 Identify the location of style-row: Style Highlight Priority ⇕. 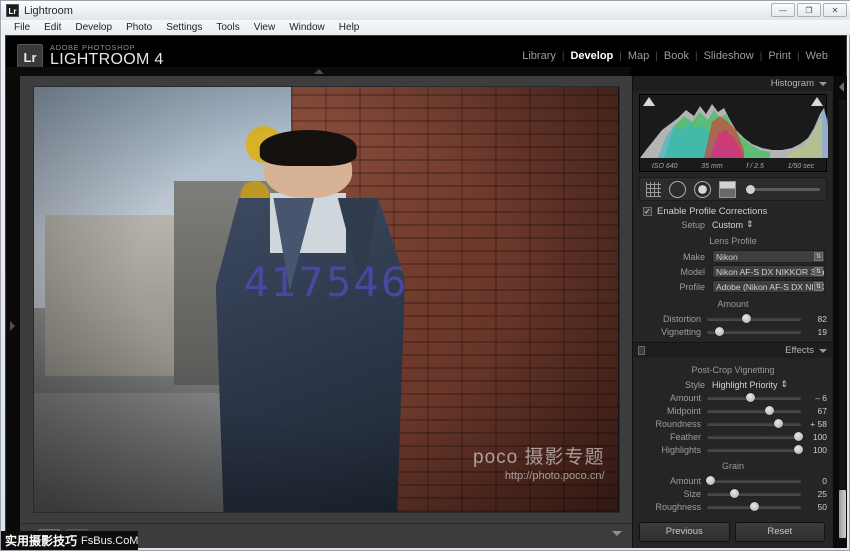
(733, 384).